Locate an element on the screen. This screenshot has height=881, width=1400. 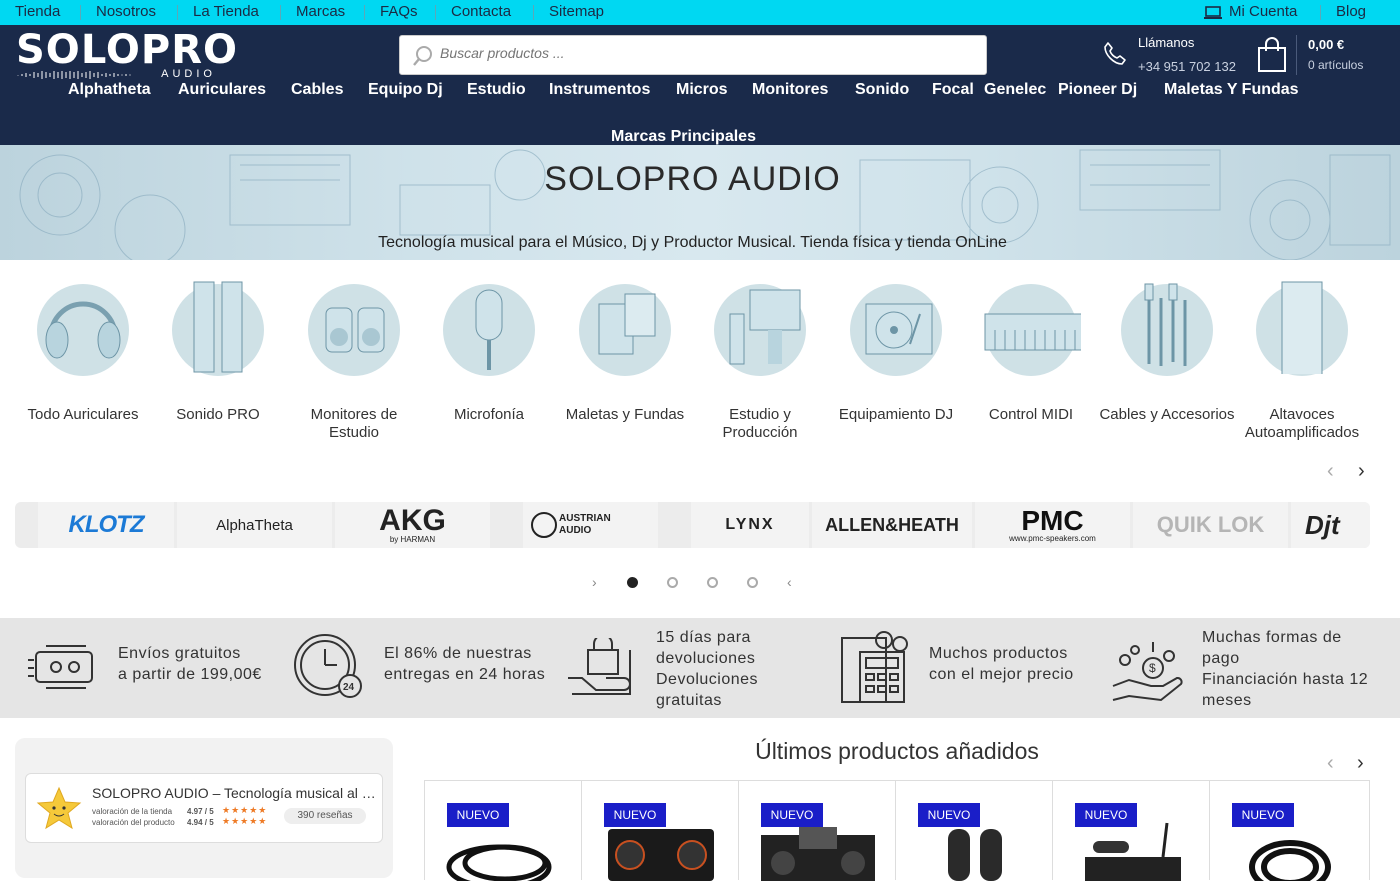
nav-monitores: Monitores is located at coordinates (790, 90).